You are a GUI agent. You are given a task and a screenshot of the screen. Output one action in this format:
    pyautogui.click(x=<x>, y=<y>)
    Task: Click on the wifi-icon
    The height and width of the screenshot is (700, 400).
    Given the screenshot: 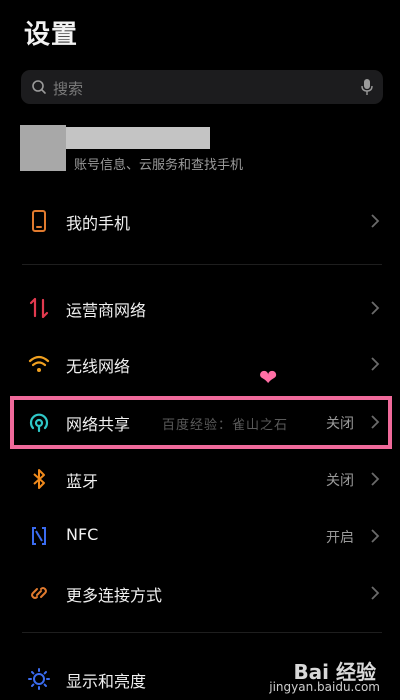 What is the action you would take?
    pyautogui.click(x=39, y=363)
    